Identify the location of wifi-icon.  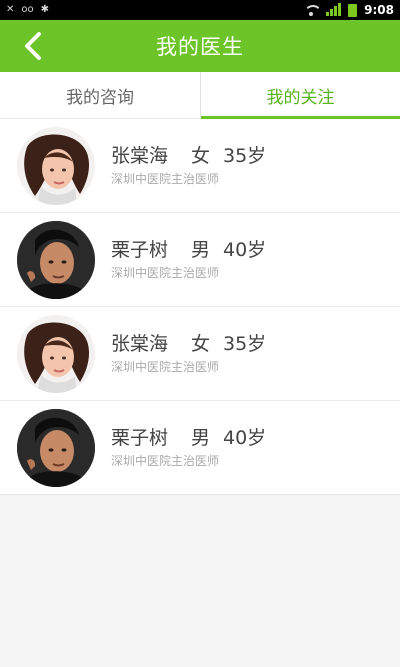
(311, 10).